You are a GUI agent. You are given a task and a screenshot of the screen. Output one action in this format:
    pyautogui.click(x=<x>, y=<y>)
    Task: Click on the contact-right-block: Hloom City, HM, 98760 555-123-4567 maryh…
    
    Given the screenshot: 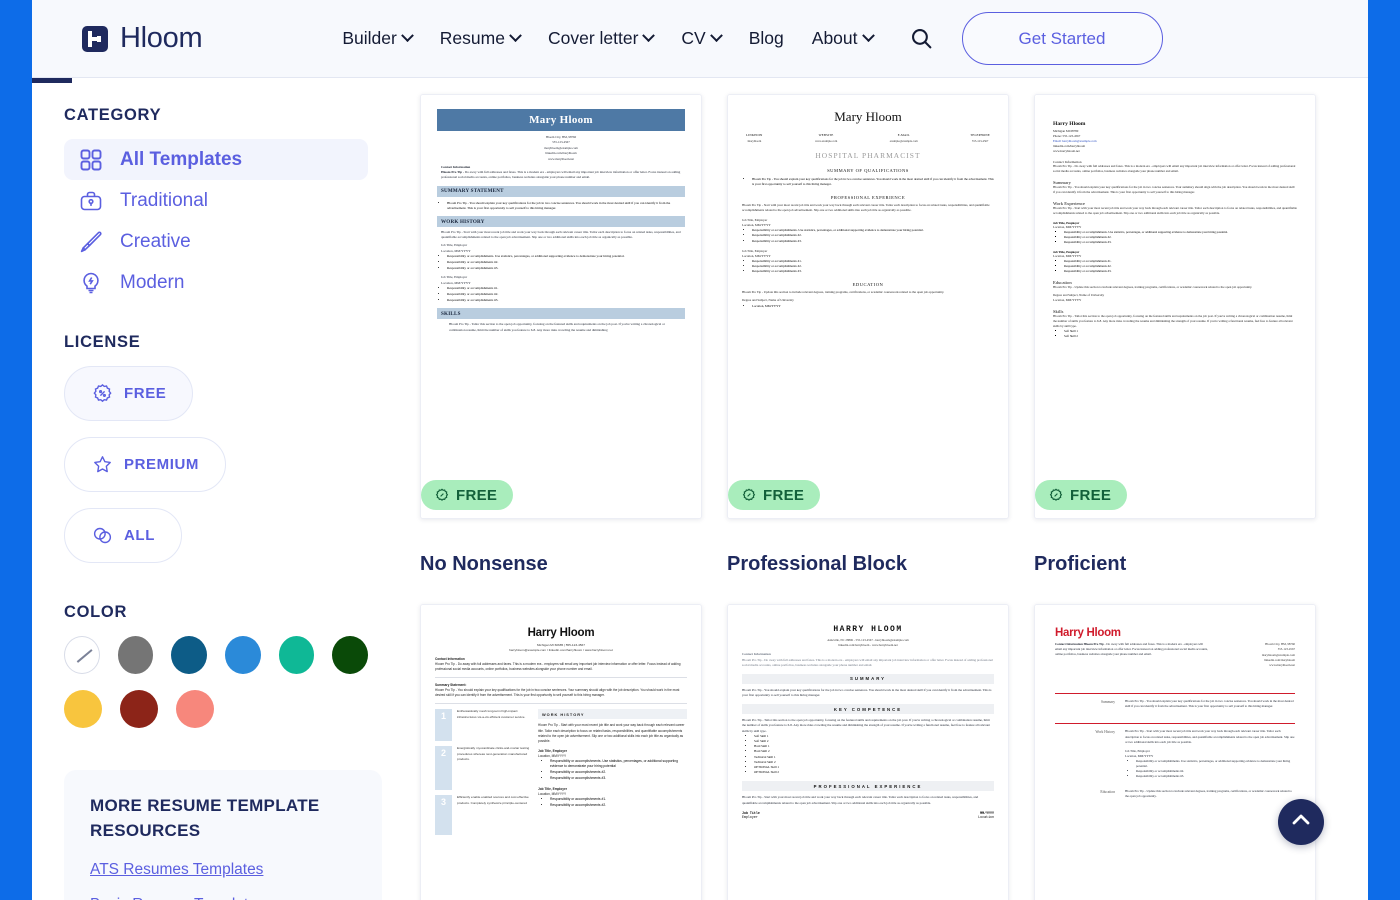 What is the action you would take?
    pyautogui.click(x=1259, y=655)
    